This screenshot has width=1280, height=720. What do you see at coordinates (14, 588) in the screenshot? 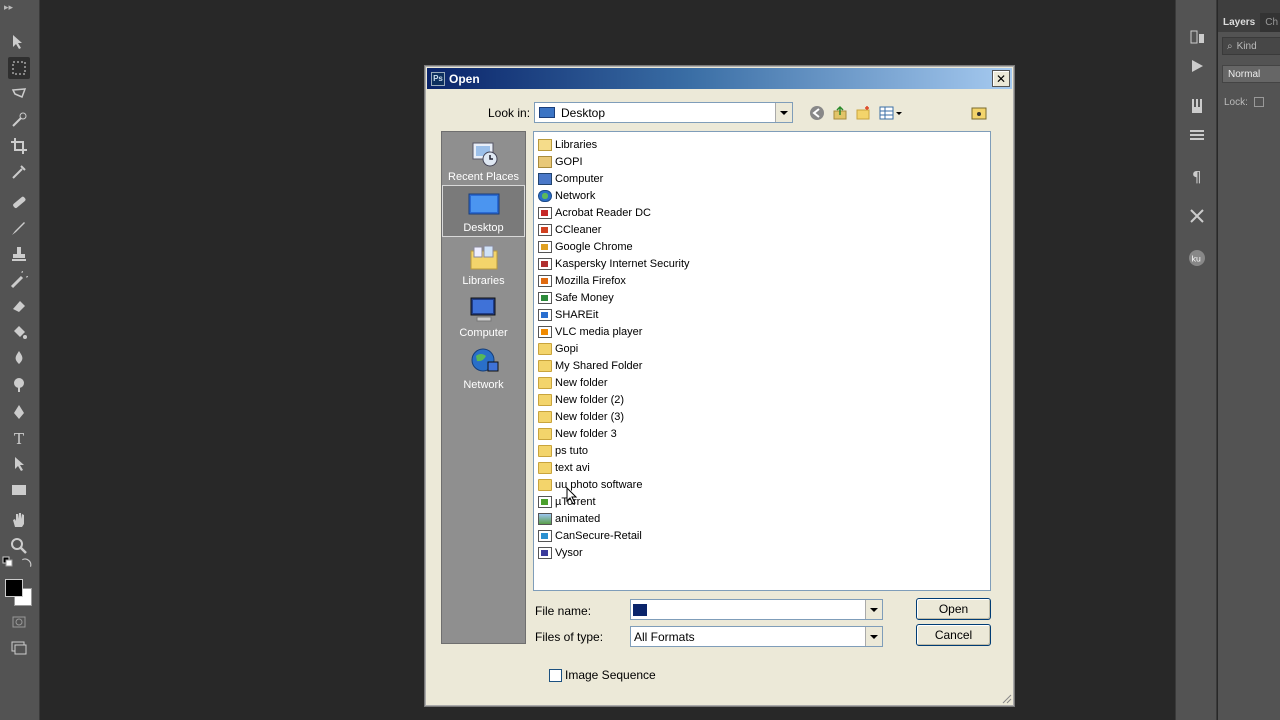
I see `foreground-color-swatch` at bounding box center [14, 588].